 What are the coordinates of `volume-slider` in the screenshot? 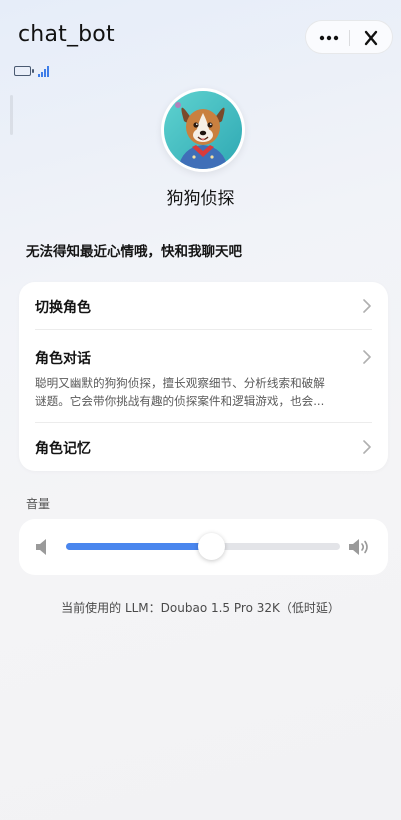 It's located at (203, 546).